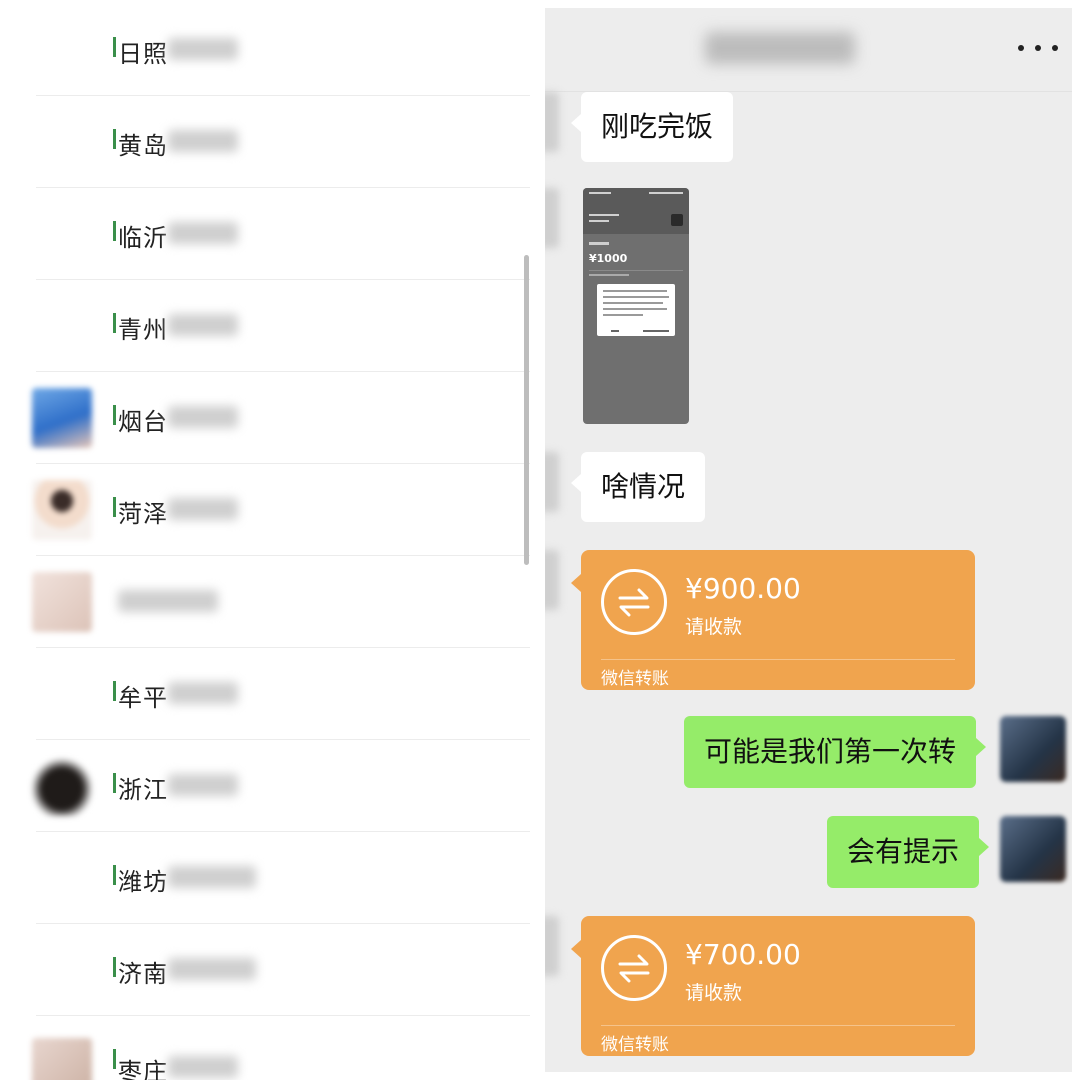 Image resolution: width=1080 pixels, height=1080 pixels. I want to click on contact-name: 浙江, so click(143, 790).